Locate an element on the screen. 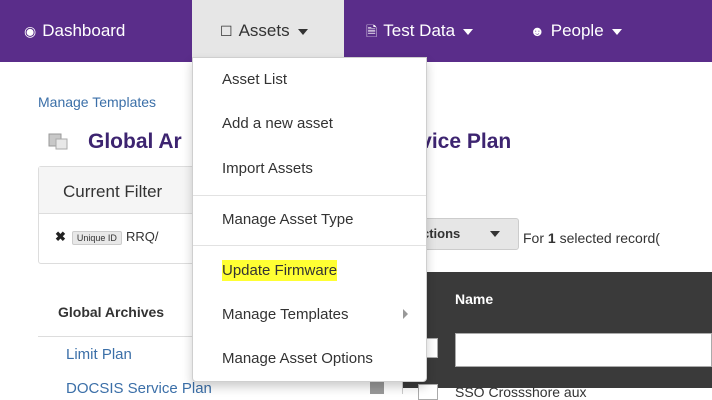  close-icon: ✖ is located at coordinates (60, 236).